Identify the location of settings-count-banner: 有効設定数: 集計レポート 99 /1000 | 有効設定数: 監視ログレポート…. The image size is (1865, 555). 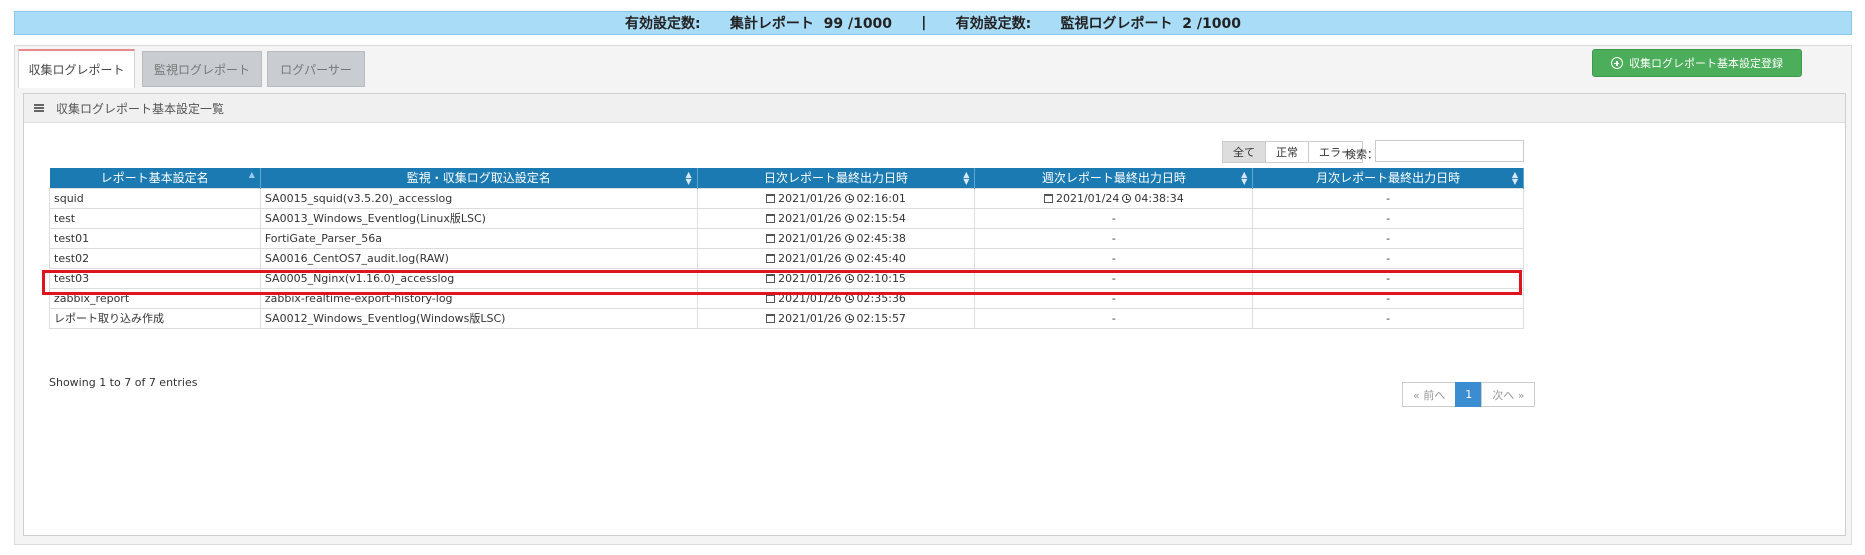
(933, 23).